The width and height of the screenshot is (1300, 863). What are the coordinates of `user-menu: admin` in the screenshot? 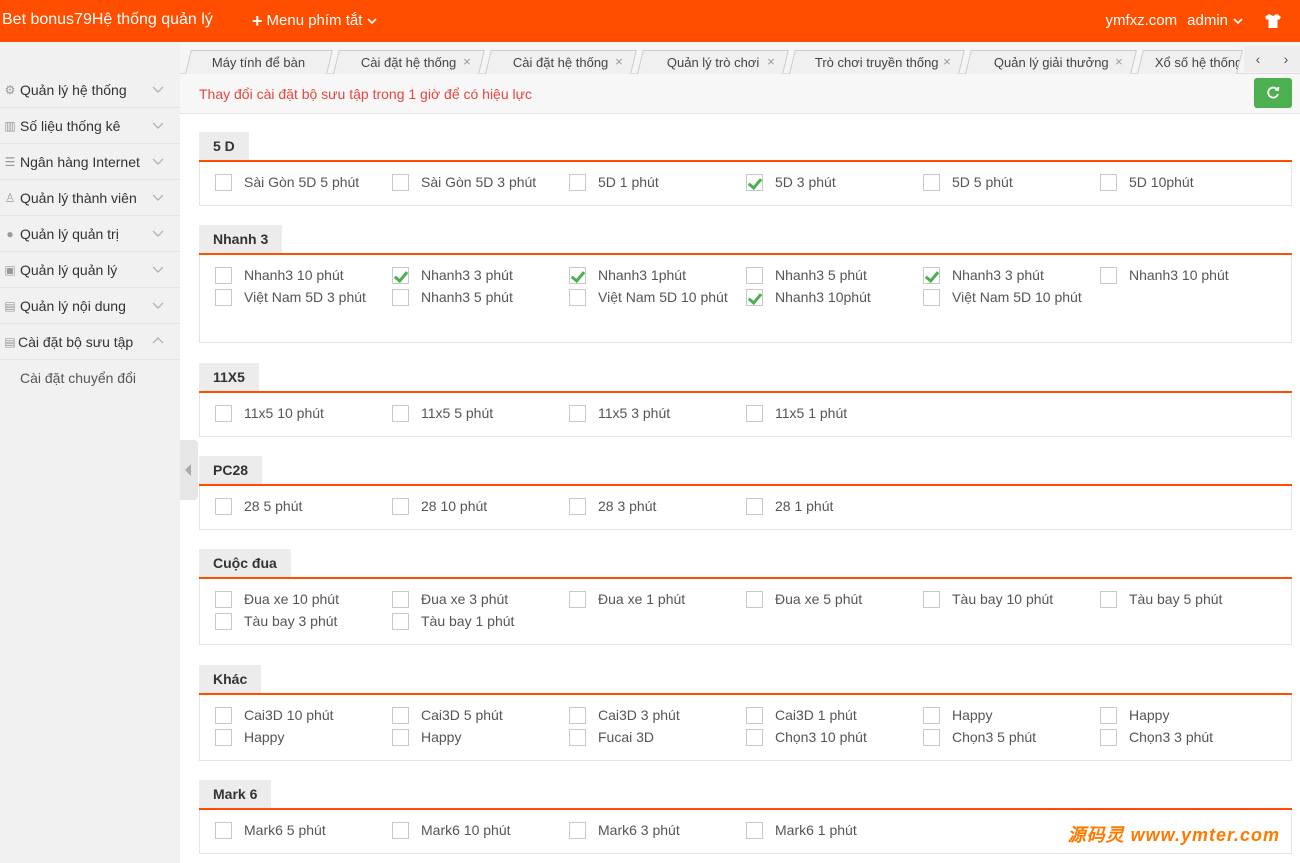 It's located at (1215, 20).